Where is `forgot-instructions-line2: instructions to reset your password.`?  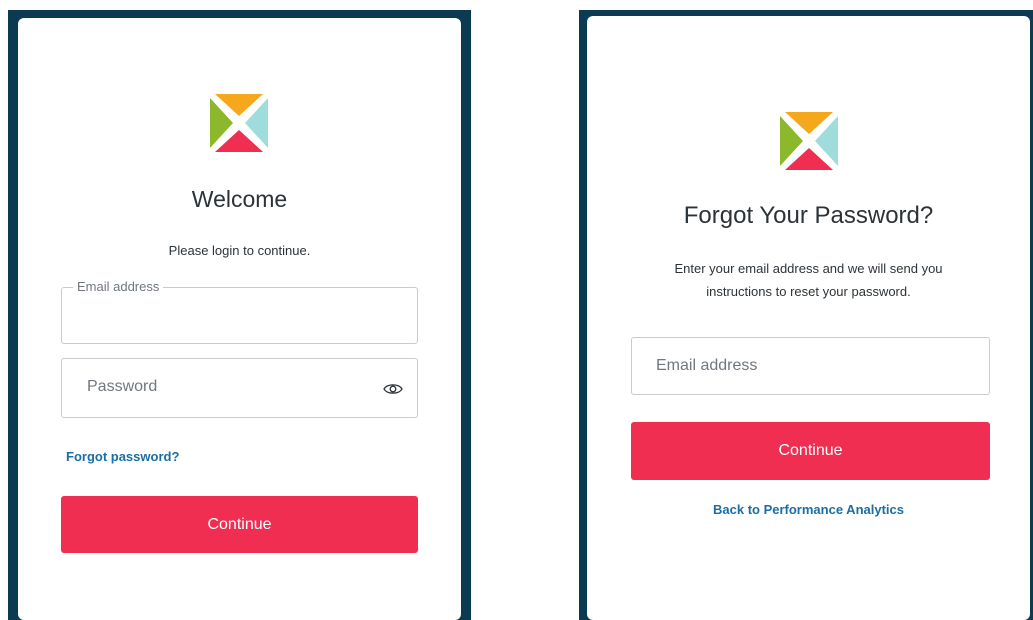
forgot-instructions-line2: instructions to reset your password. is located at coordinates (808, 291).